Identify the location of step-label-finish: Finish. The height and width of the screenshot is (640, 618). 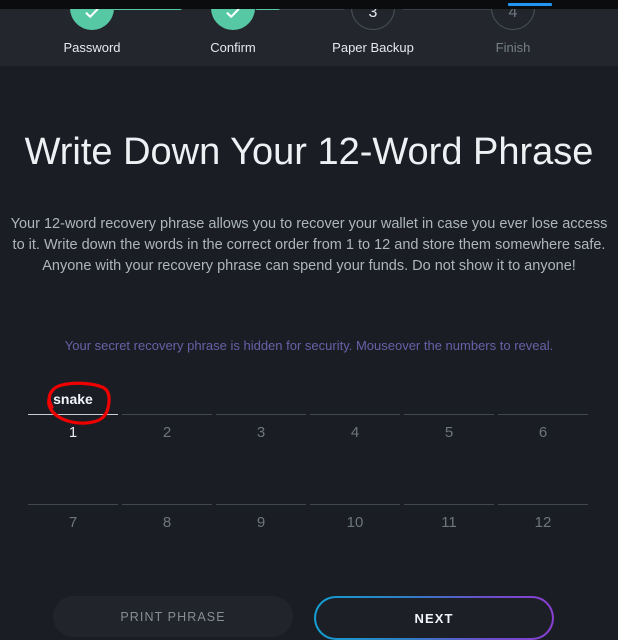
(513, 47).